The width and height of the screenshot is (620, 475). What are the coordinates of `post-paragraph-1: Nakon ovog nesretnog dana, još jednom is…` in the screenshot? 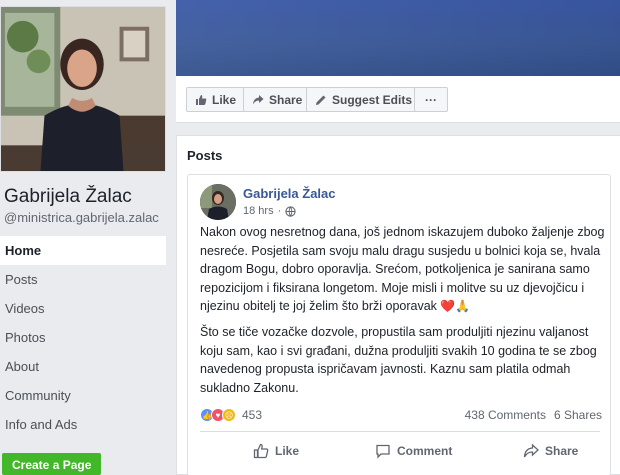 It's located at (404, 269).